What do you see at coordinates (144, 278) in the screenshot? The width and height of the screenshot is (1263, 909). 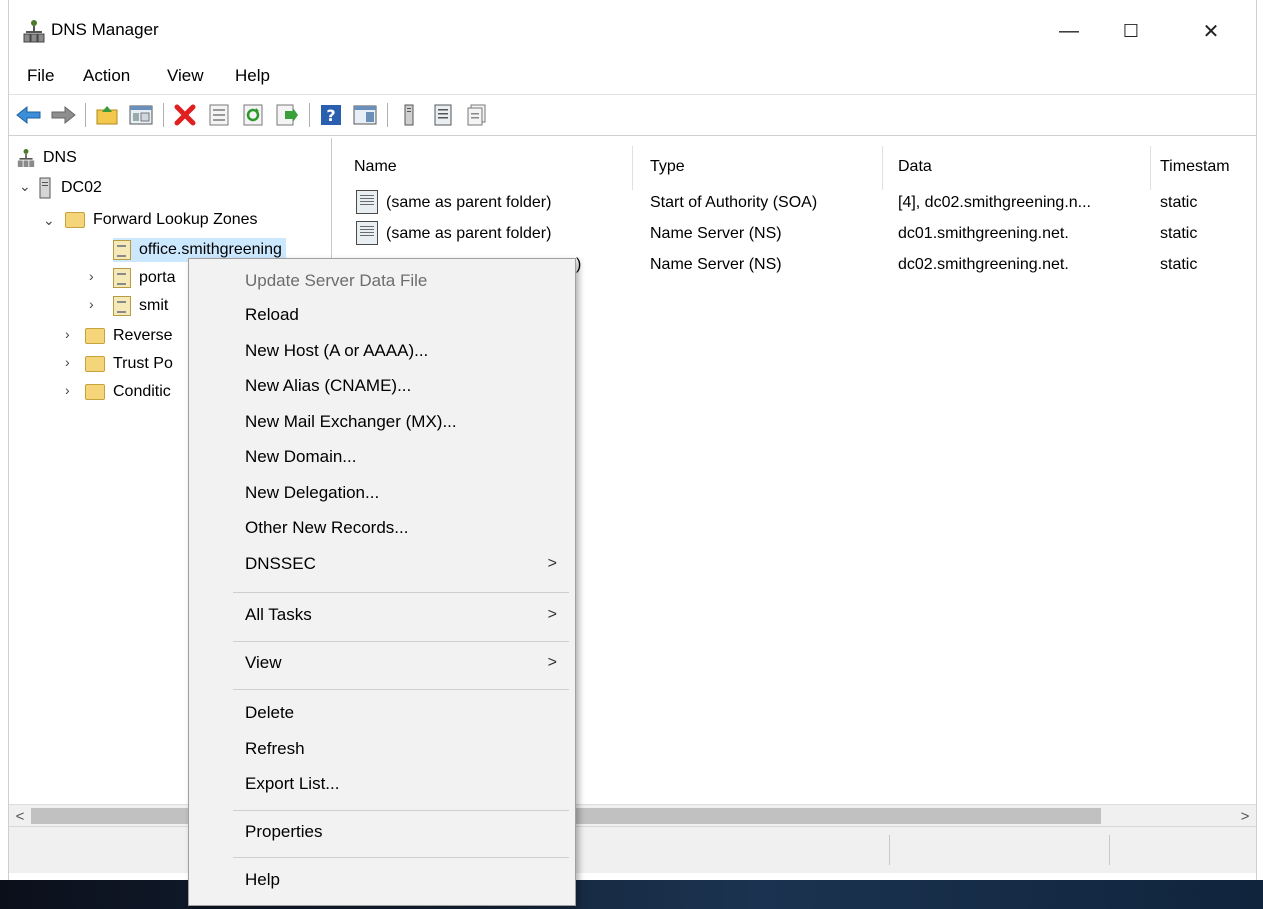 I see `tree-node-zone-porta: porta` at bounding box center [144, 278].